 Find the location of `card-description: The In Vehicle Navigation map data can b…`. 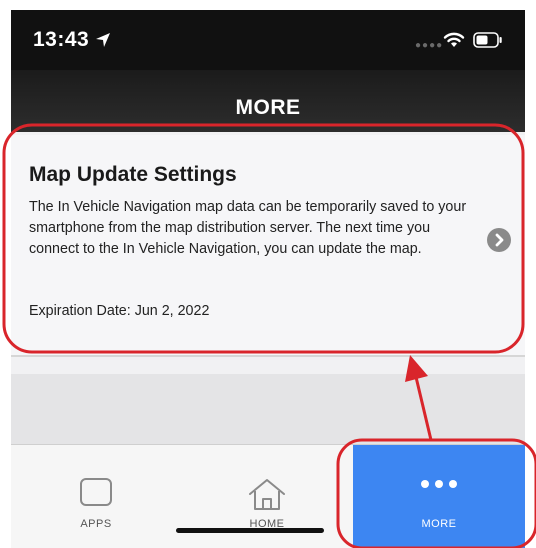

card-description: The In Vehicle Navigation map data can b… is located at coordinates (248, 228).